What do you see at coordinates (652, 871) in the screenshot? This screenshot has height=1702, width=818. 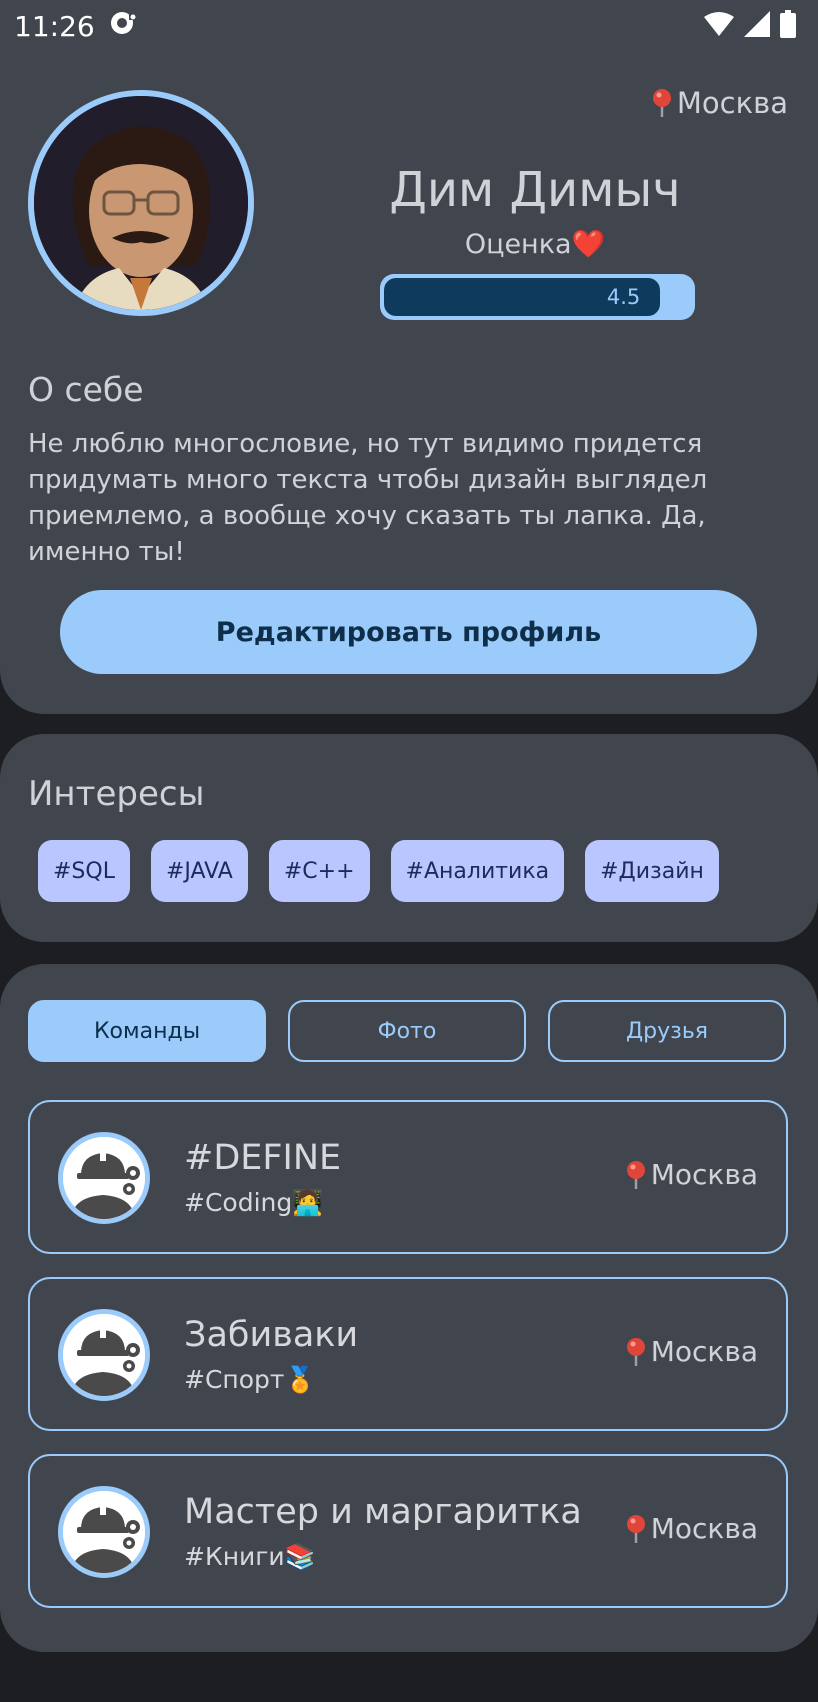 I see `interest-tag: #Дизайн` at bounding box center [652, 871].